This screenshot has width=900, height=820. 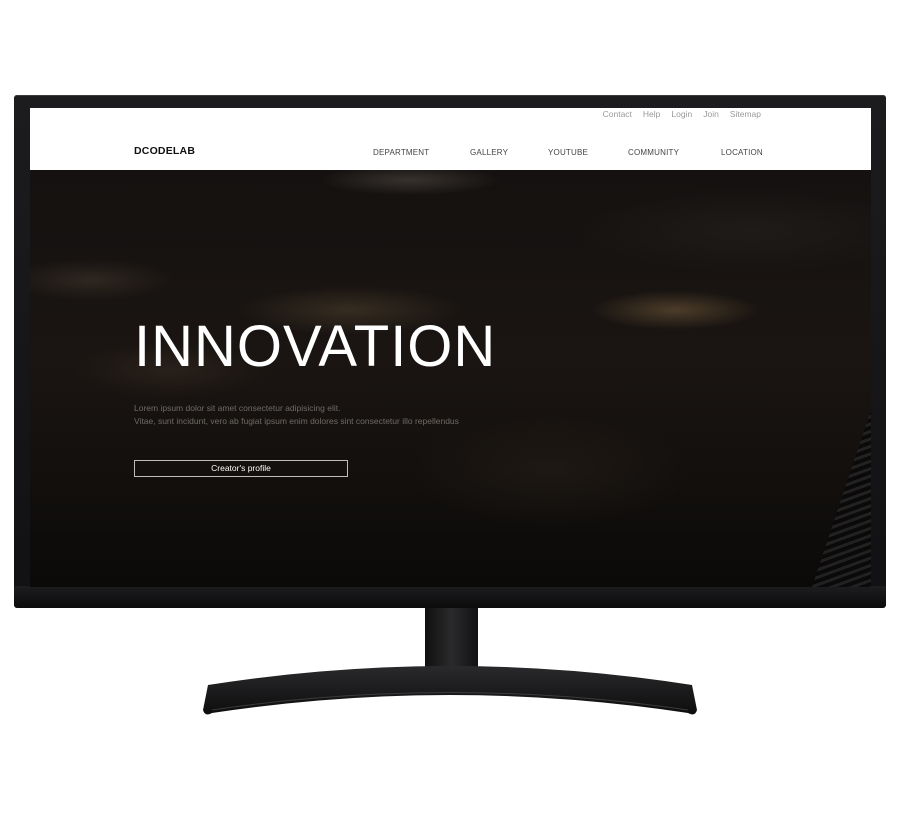 I want to click on util-link-login: Login, so click(x=681, y=114).